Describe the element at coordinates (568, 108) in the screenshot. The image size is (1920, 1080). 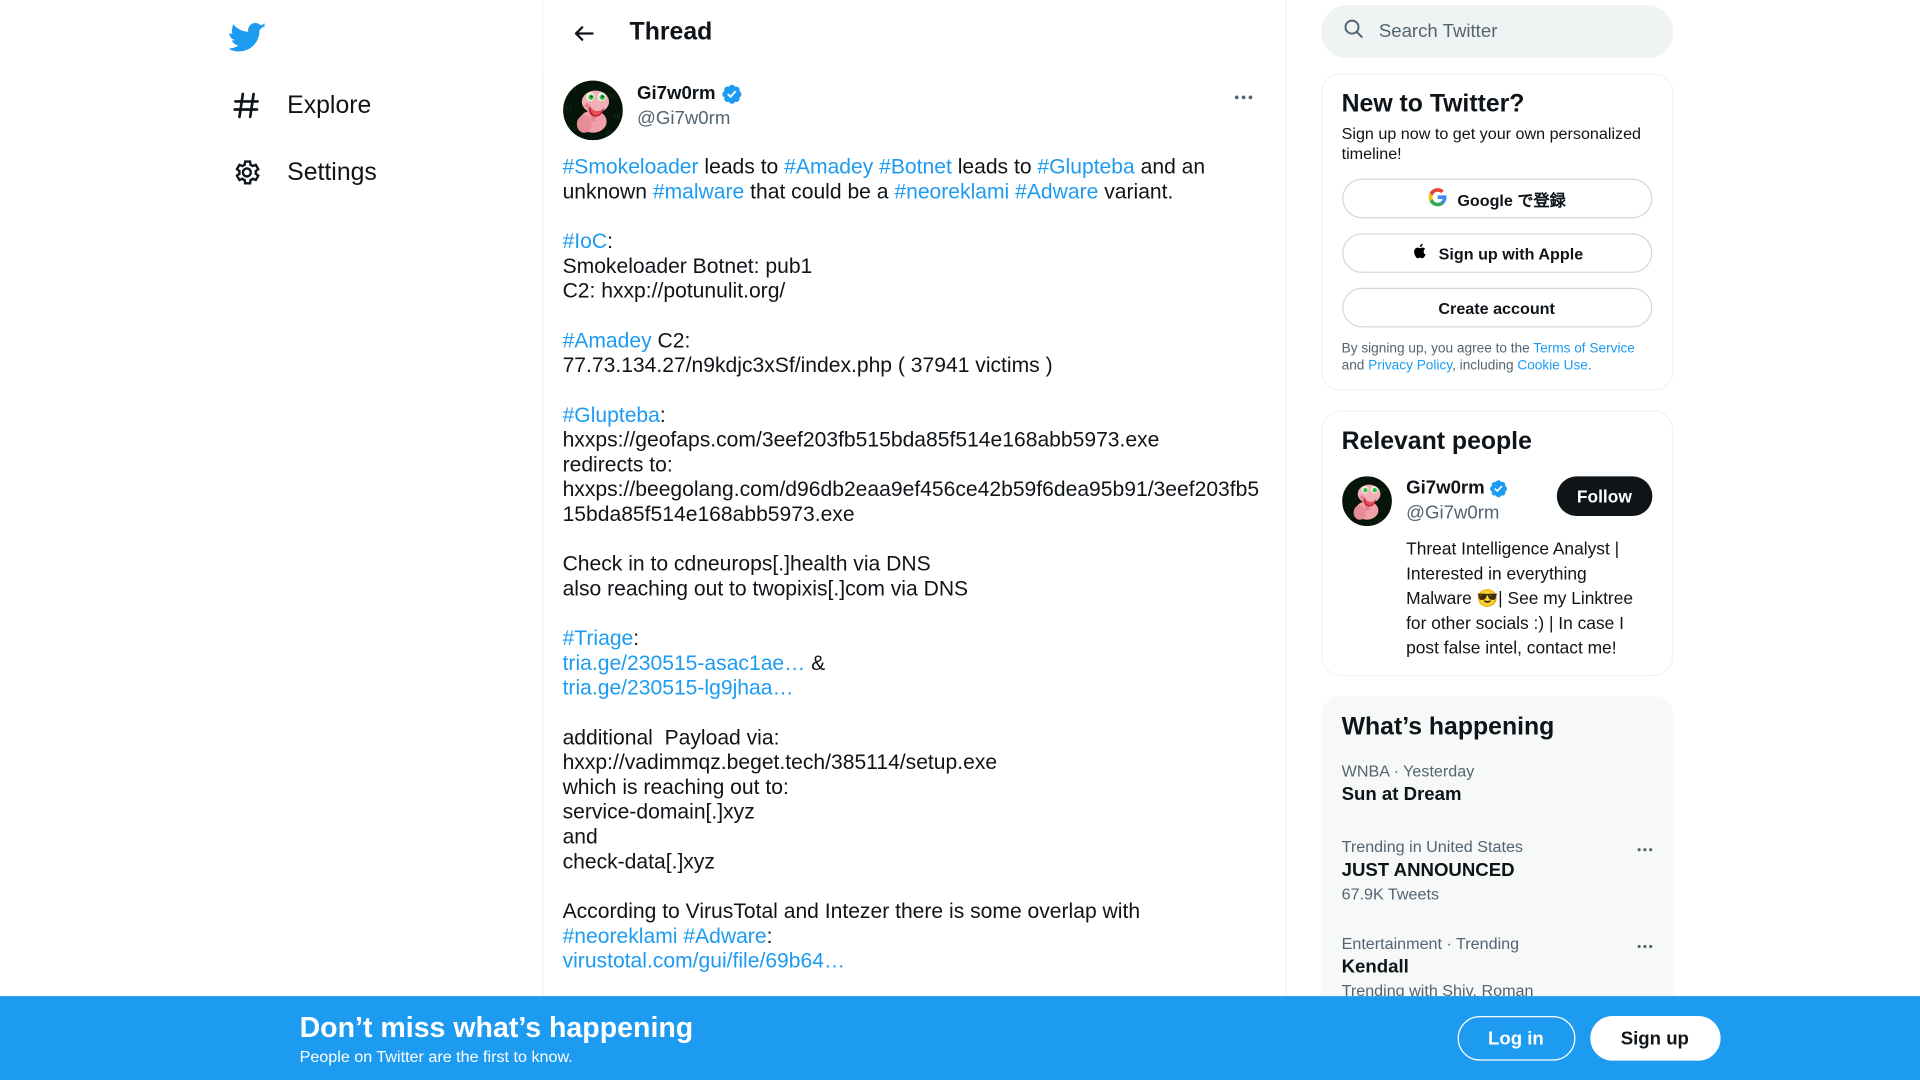
I see `svg-text: 01` at that location.